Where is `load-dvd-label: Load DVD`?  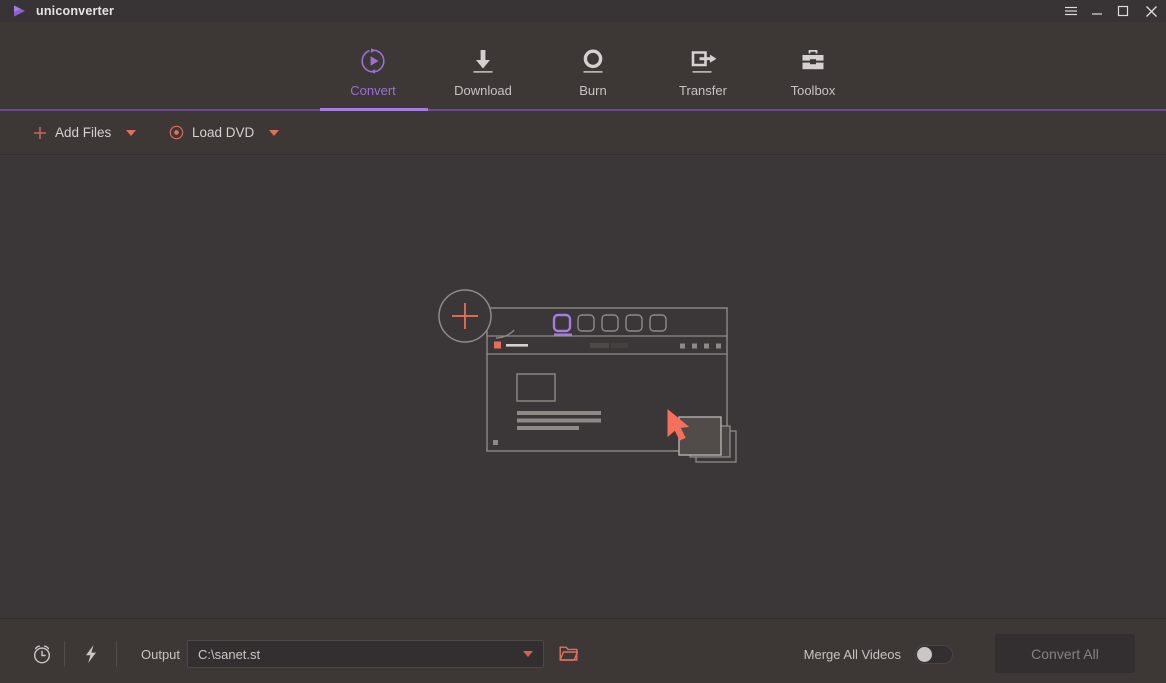 load-dvd-label: Load DVD is located at coordinates (223, 132).